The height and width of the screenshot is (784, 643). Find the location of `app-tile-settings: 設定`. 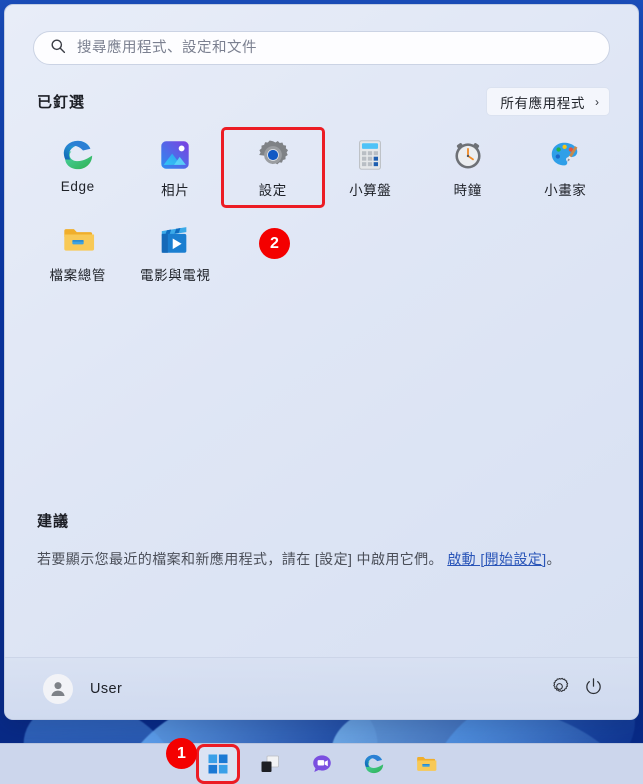

app-tile-settings: 設定 is located at coordinates (273, 167).